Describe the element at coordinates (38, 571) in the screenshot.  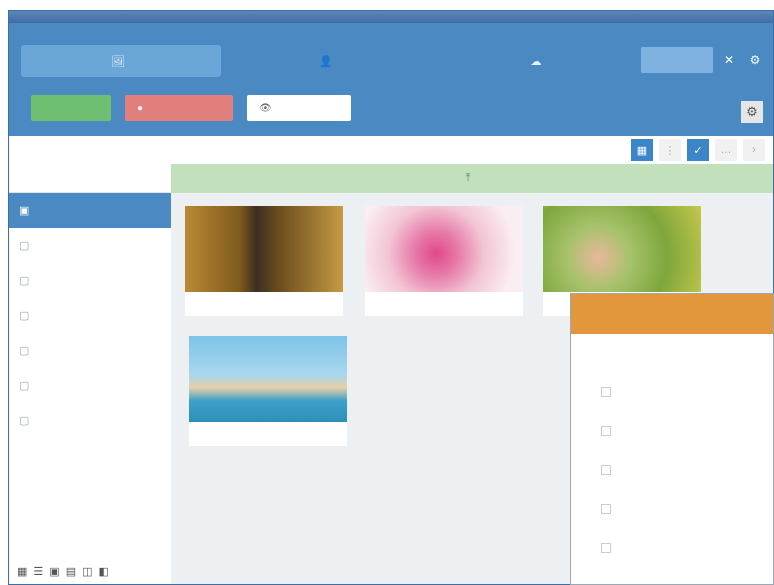
I see `list-icon: ☰` at that location.